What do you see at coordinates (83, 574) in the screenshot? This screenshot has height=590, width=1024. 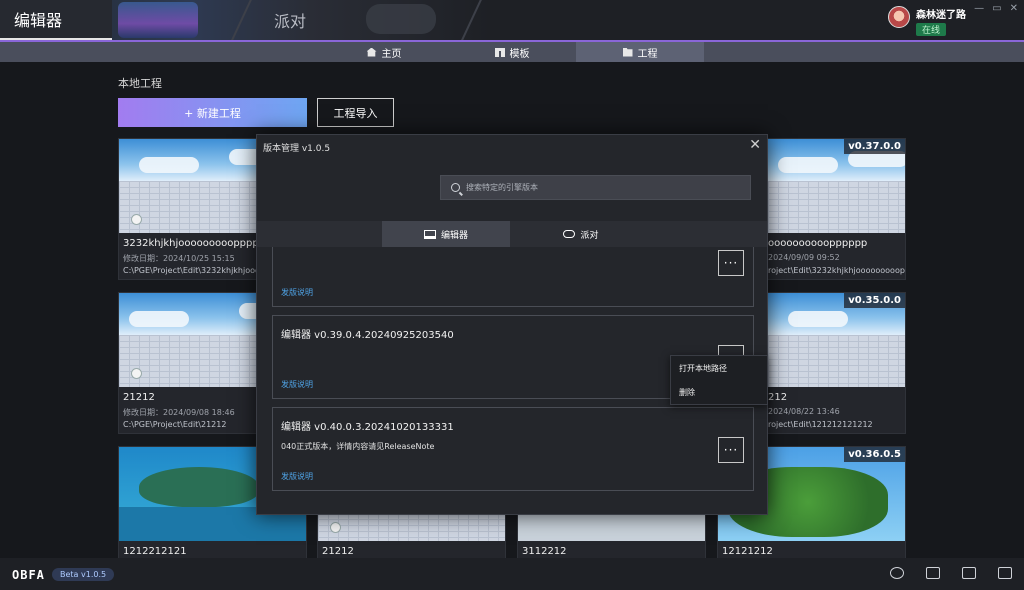 I see `version-badge: Beta v1.0.5` at bounding box center [83, 574].